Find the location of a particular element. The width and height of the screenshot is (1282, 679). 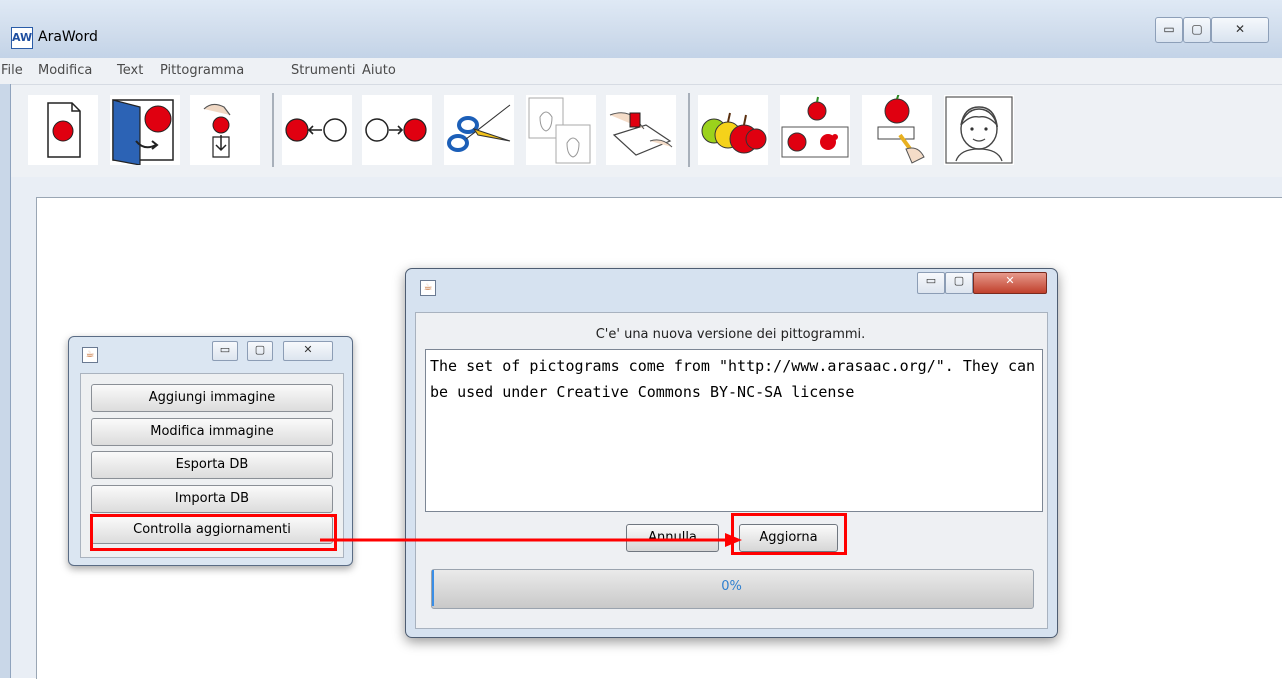

new-document-icon is located at coordinates (64, 130).